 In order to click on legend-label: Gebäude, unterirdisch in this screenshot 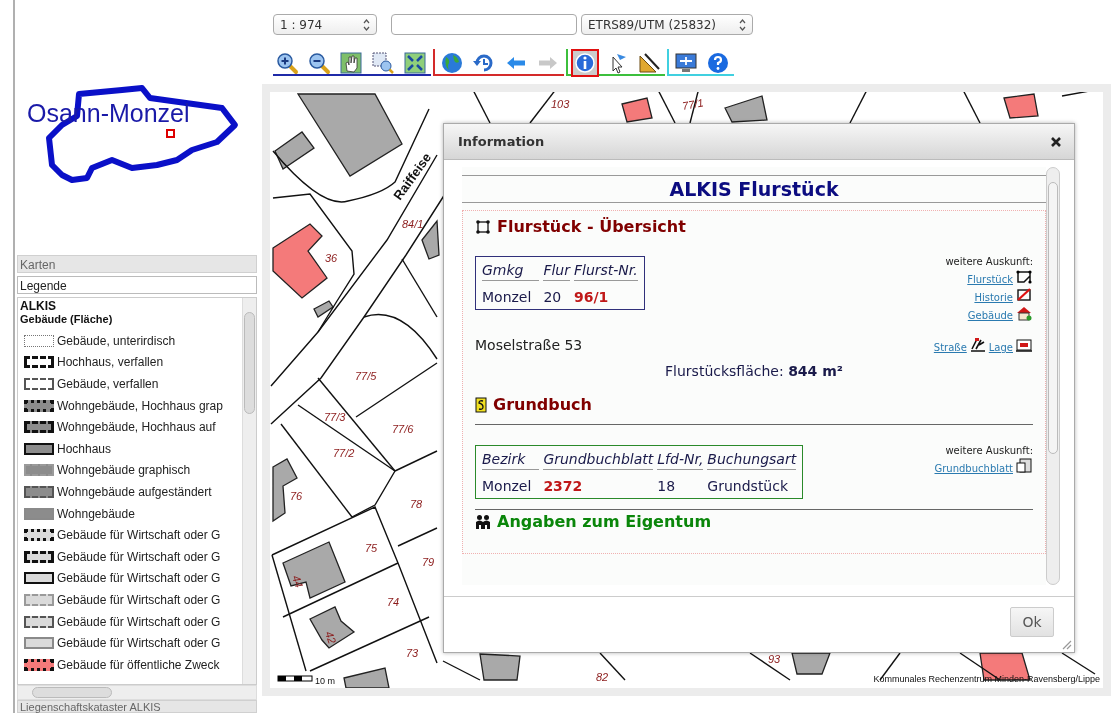, I will do `click(116, 340)`.